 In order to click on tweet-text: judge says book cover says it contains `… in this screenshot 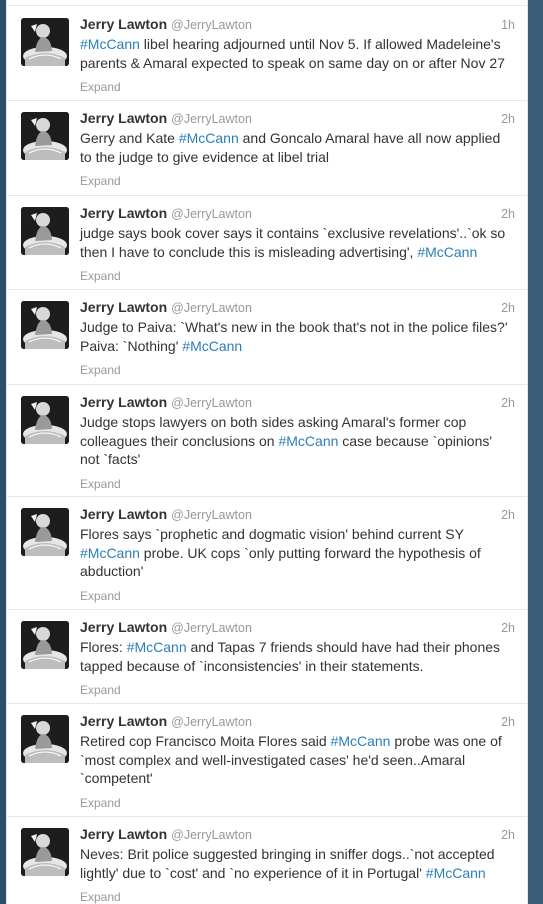, I will do `click(297, 242)`.